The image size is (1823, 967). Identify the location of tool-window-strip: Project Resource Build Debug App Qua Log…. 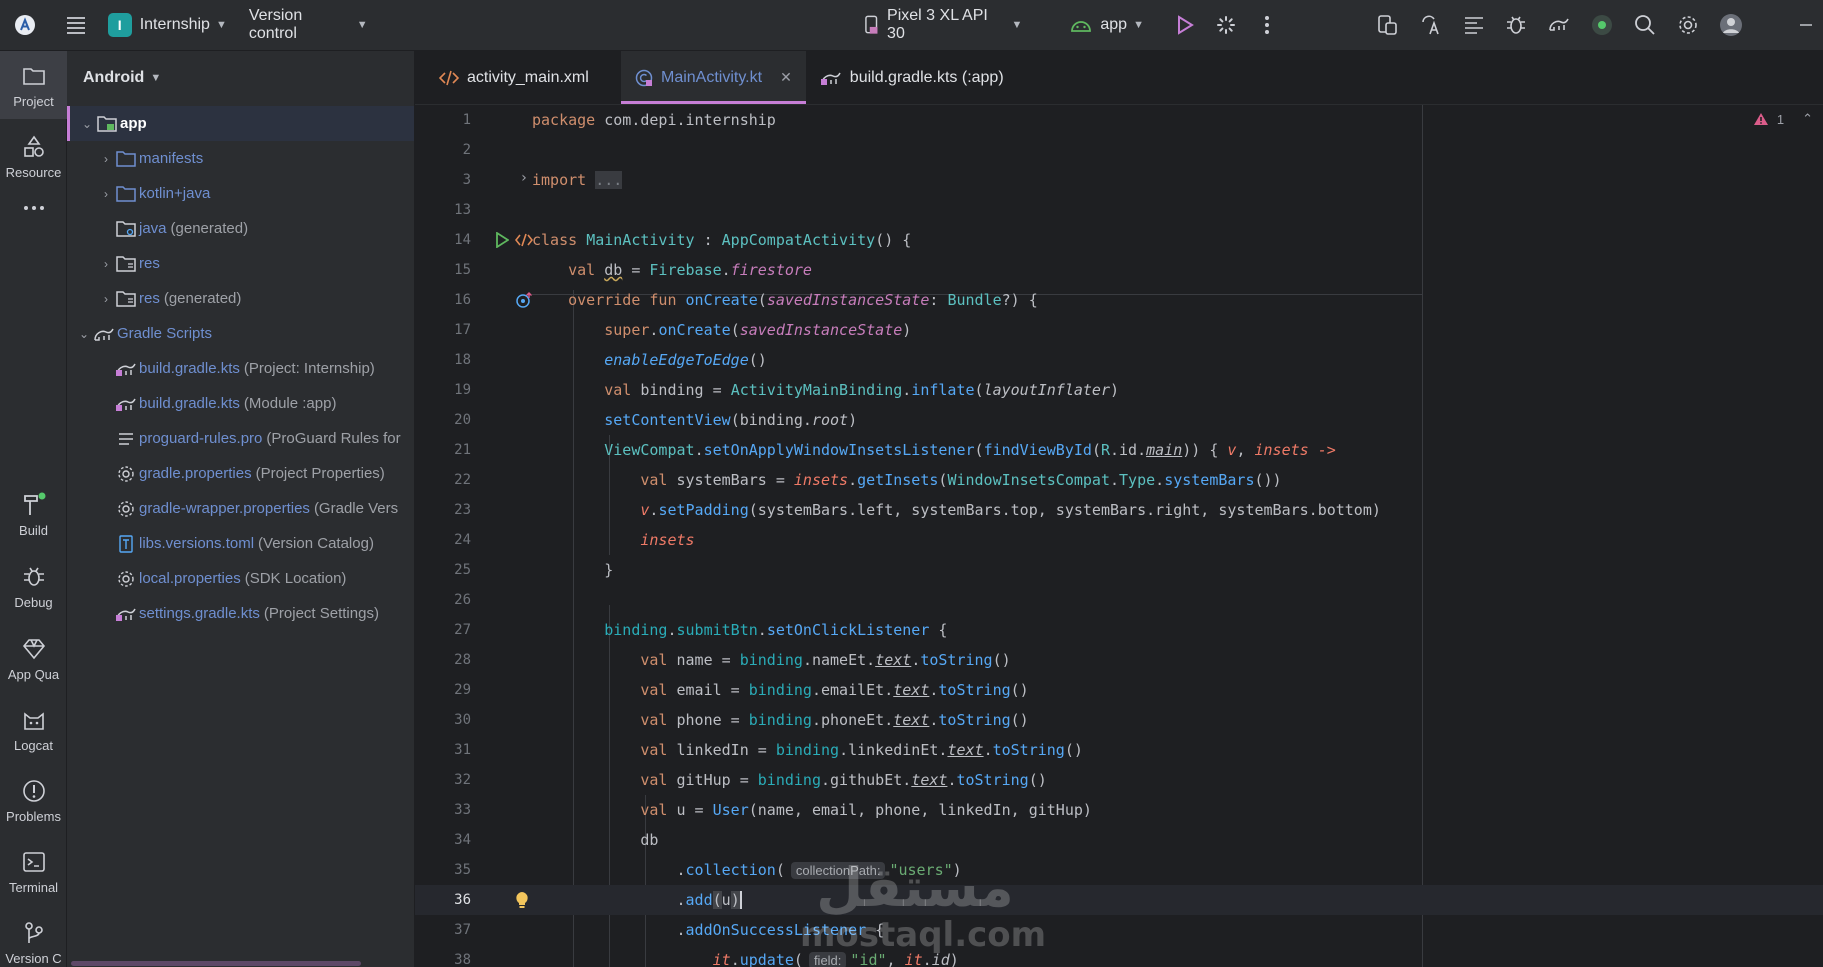
(33, 509).